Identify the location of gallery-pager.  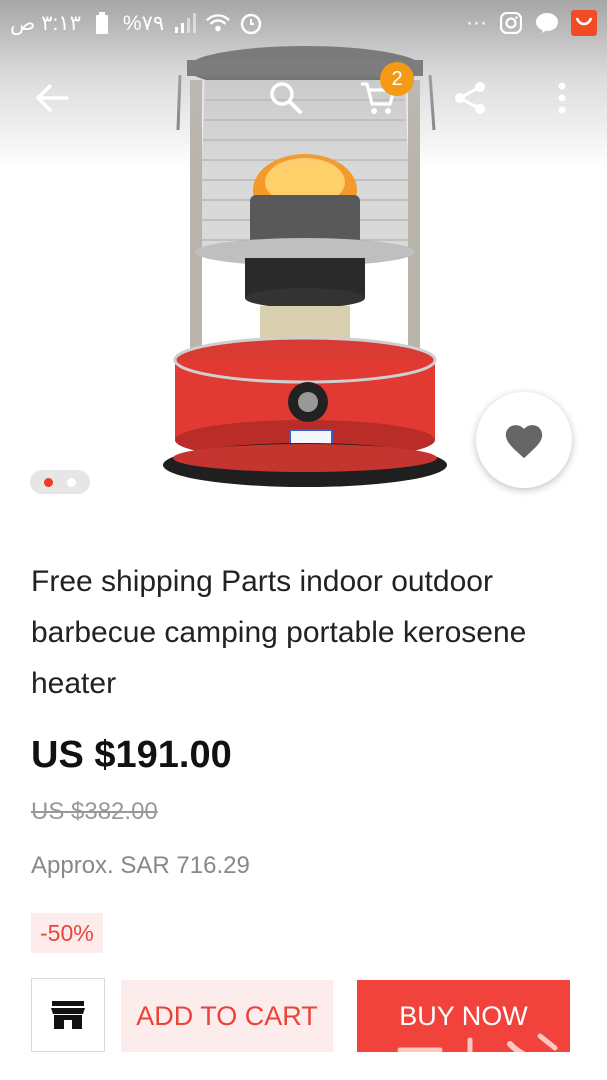
(60, 482).